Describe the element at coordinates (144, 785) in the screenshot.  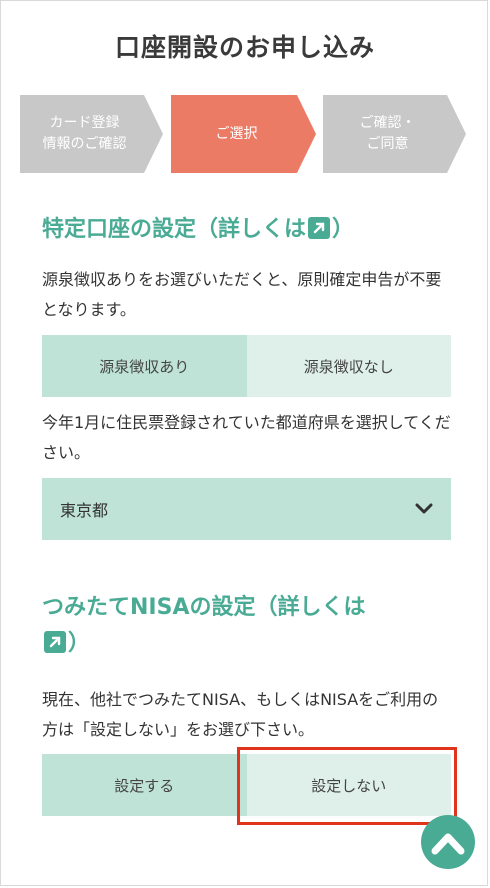
I see `nisa-set-button: 設定する` at that location.